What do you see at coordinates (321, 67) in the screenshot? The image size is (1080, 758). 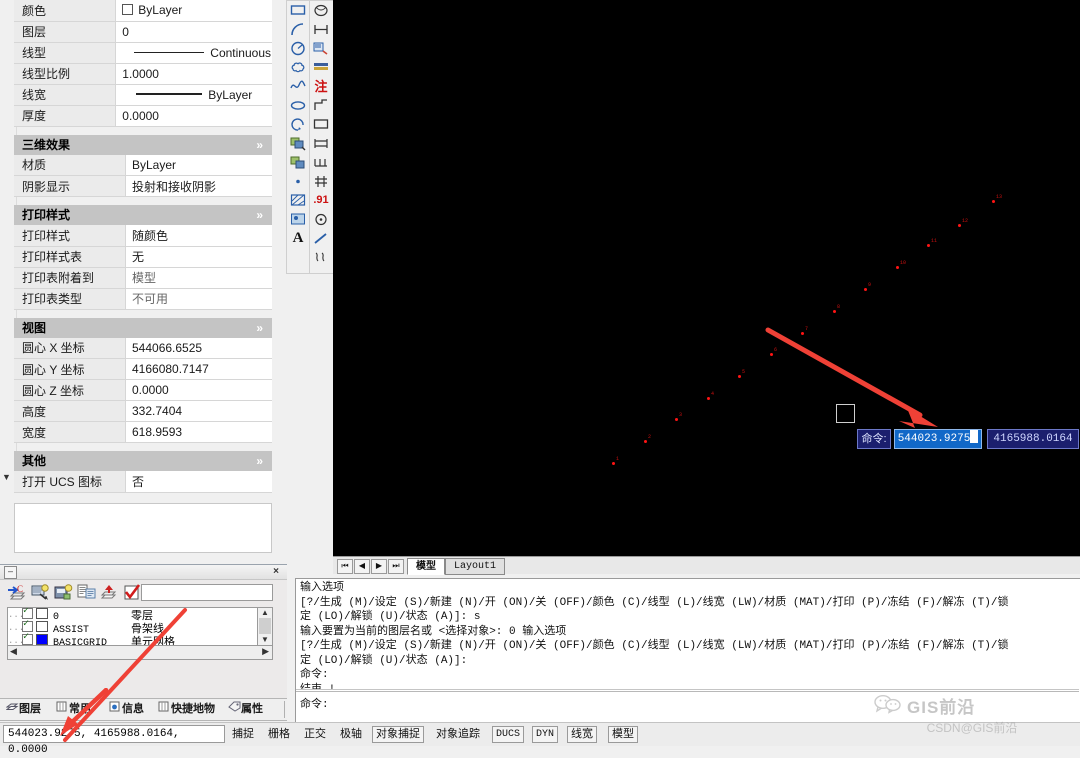 I see `dim-style-icon` at bounding box center [321, 67].